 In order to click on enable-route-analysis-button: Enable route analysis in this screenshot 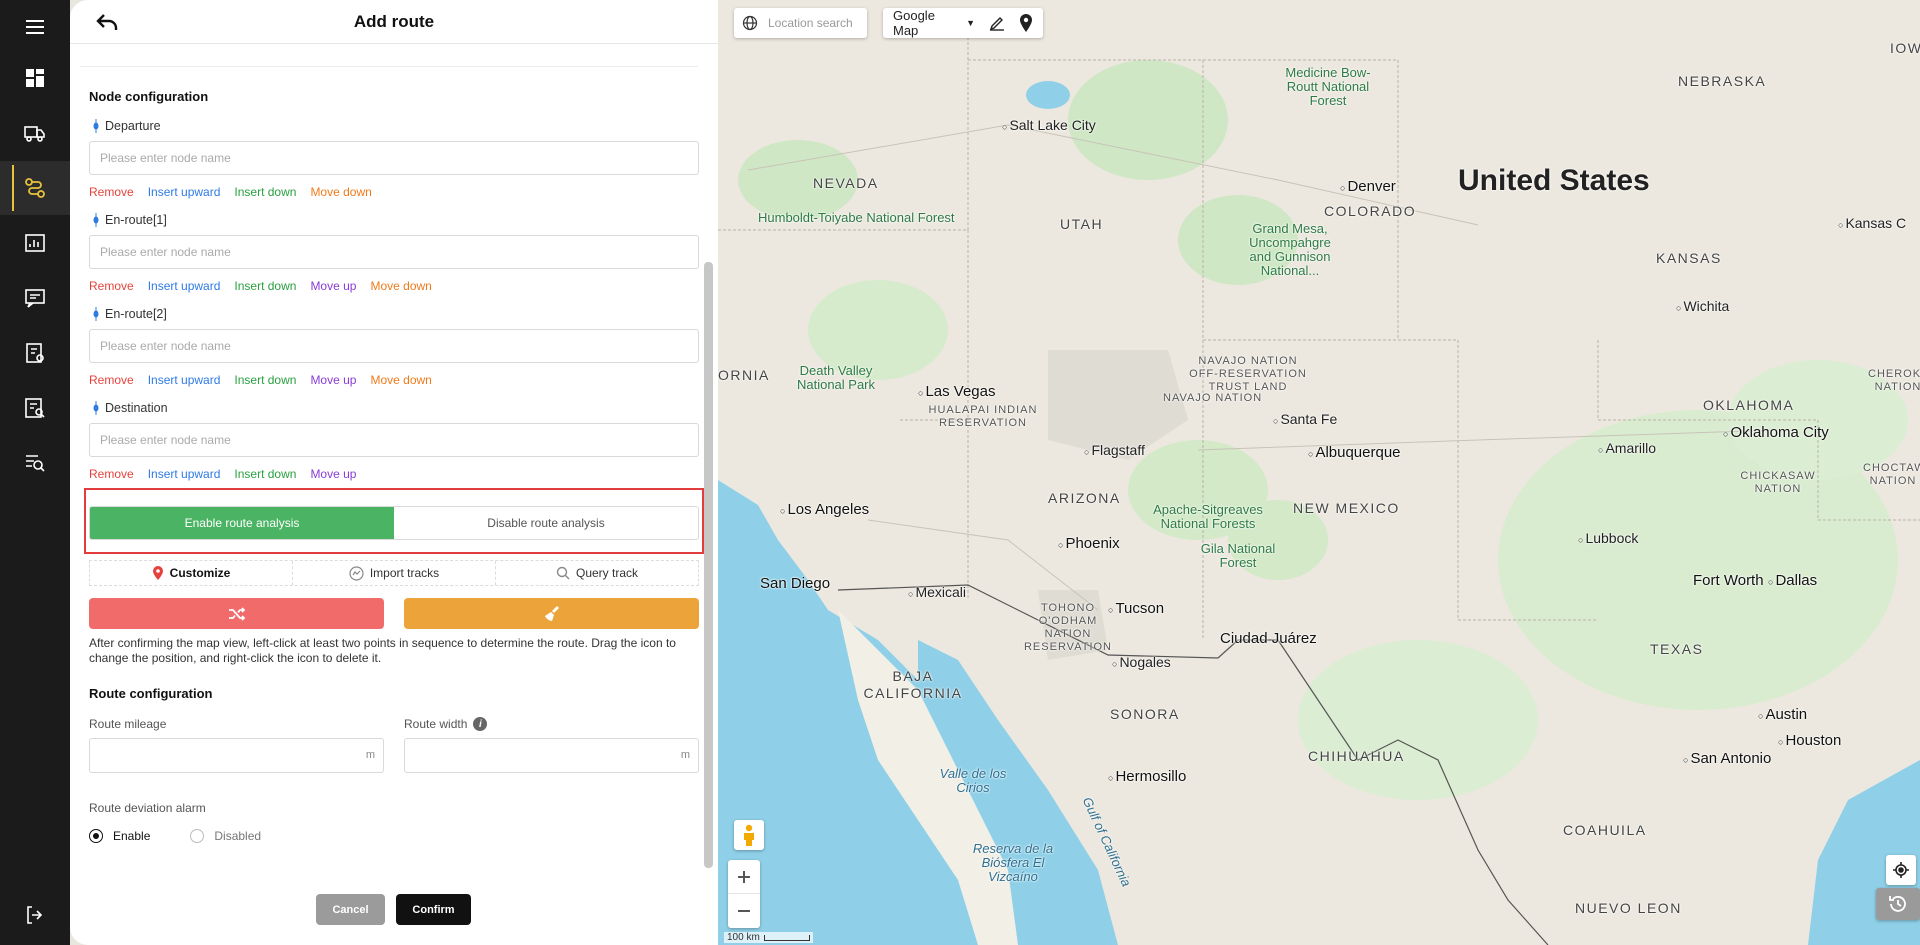, I will do `click(242, 523)`.